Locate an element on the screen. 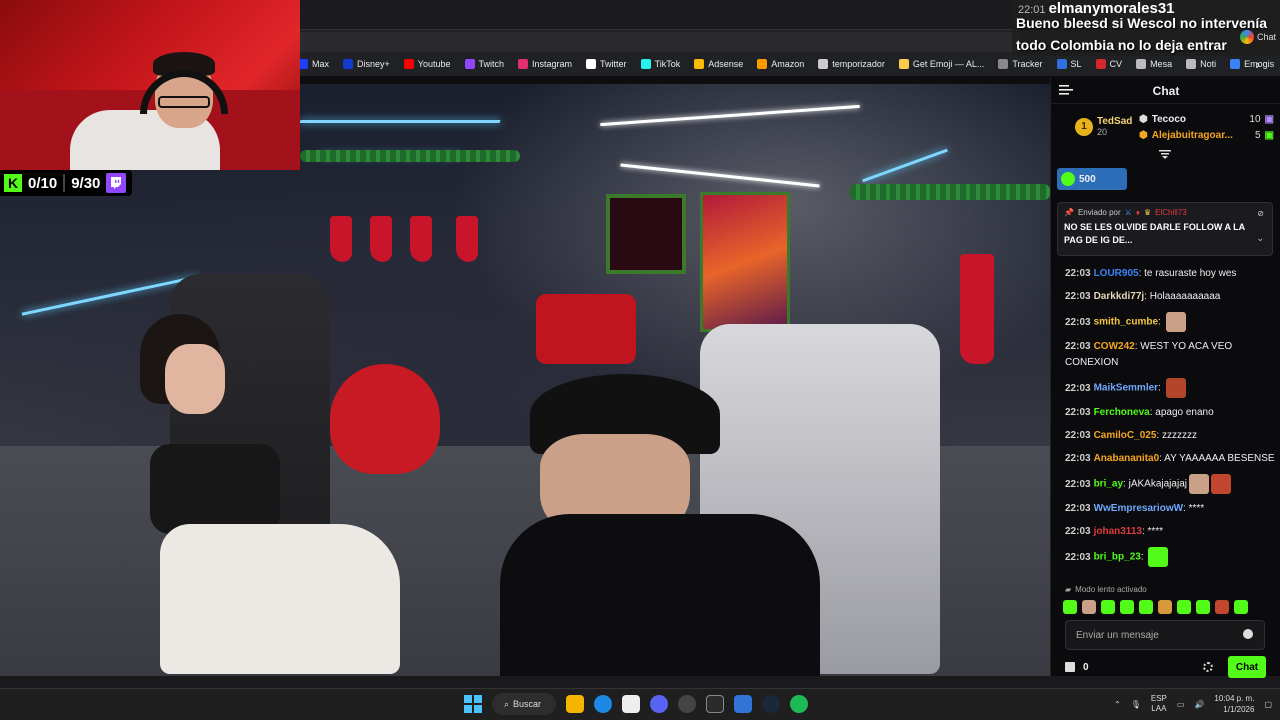 The width and height of the screenshot is (1280, 720). bookmark-label: Instagram is located at coordinates (552, 64).